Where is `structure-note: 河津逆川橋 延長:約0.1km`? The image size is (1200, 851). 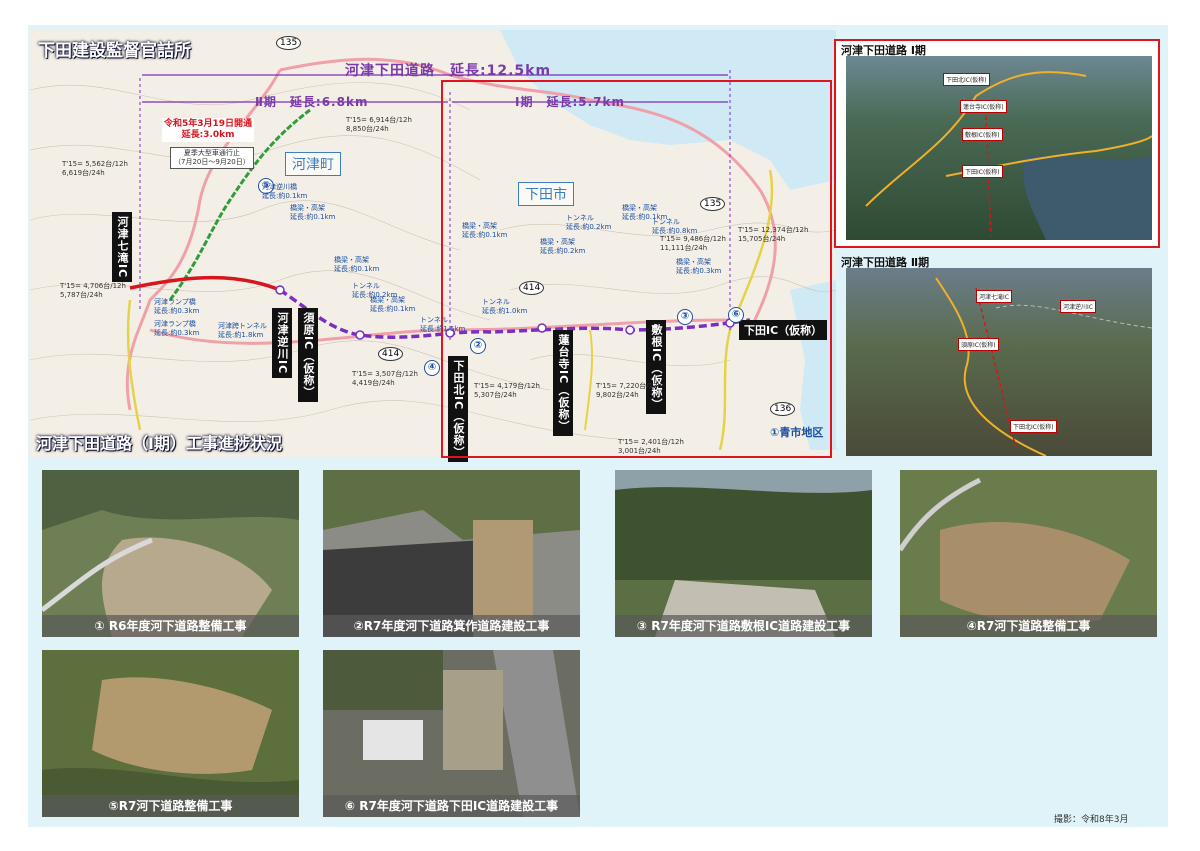
structure-note: 河津逆川橋 延長:約0.1km is located at coordinates (285, 191).